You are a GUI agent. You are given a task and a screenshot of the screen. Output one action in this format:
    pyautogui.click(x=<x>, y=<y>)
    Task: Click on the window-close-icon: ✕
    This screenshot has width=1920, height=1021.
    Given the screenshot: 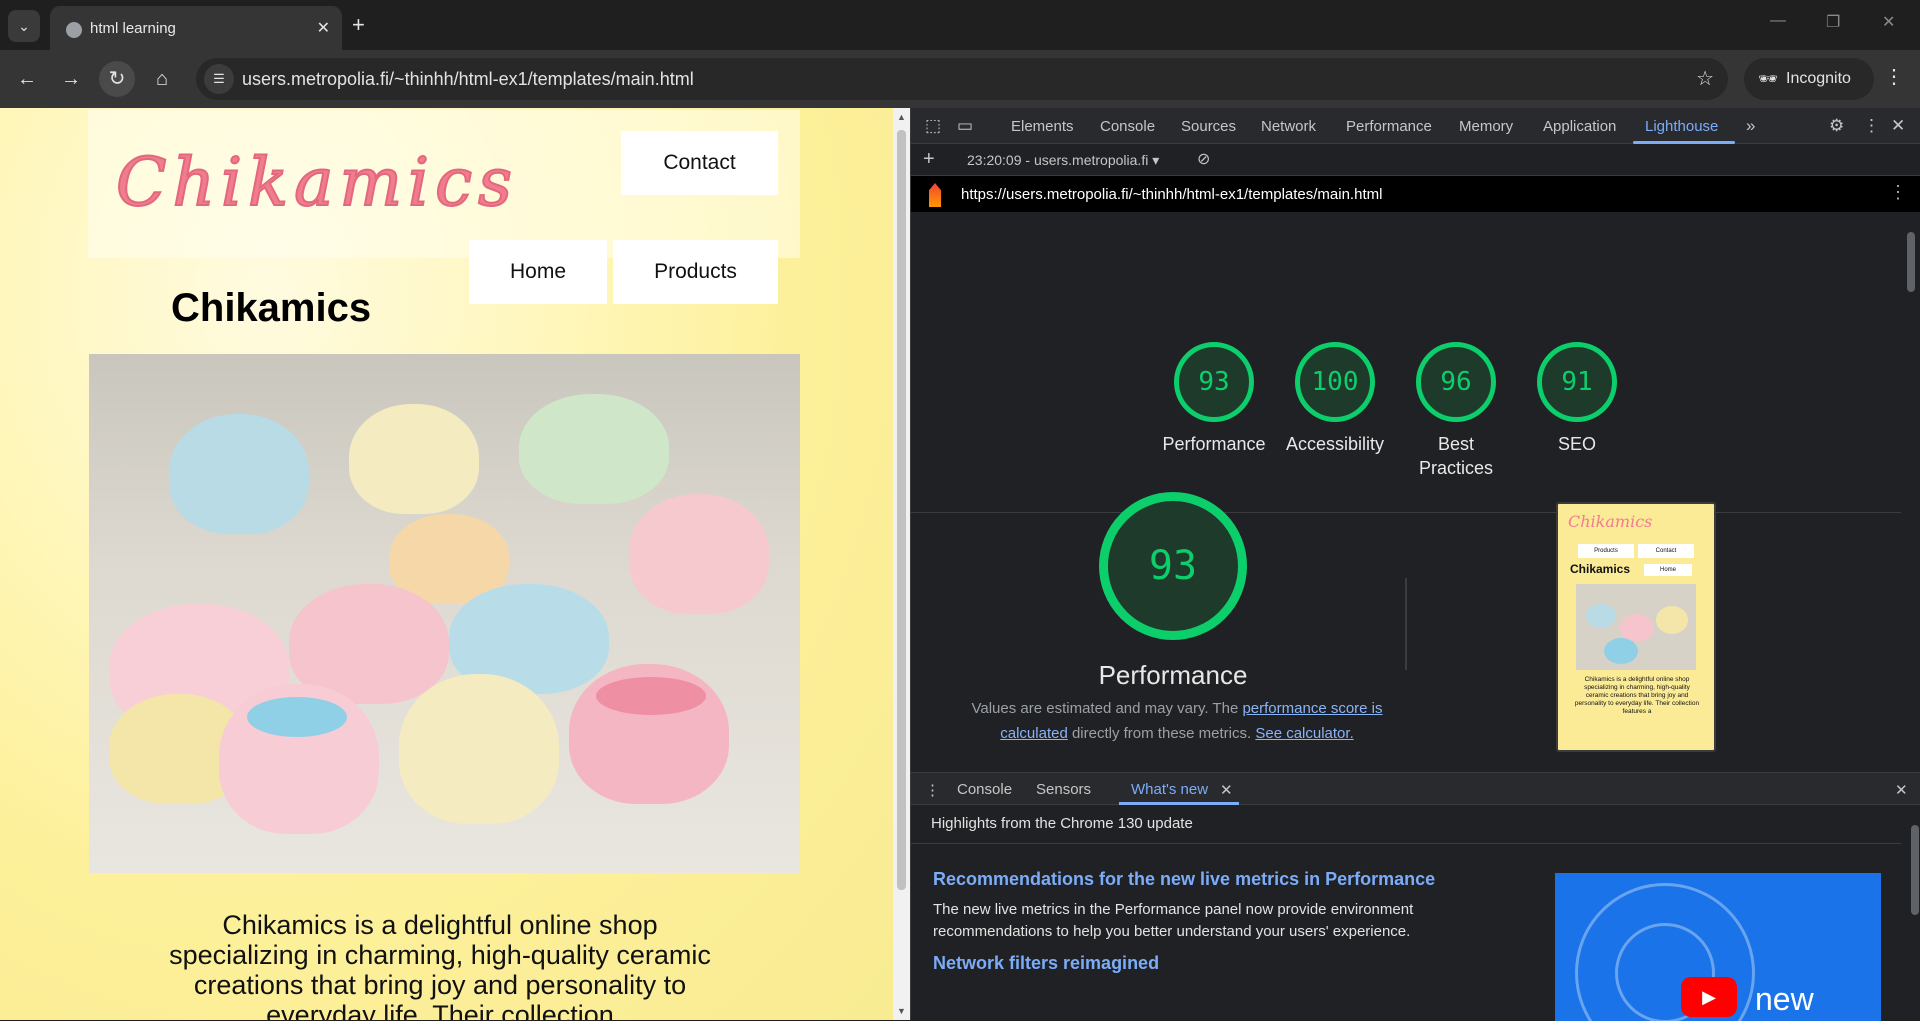 What is the action you would take?
    pyautogui.click(x=1888, y=22)
    